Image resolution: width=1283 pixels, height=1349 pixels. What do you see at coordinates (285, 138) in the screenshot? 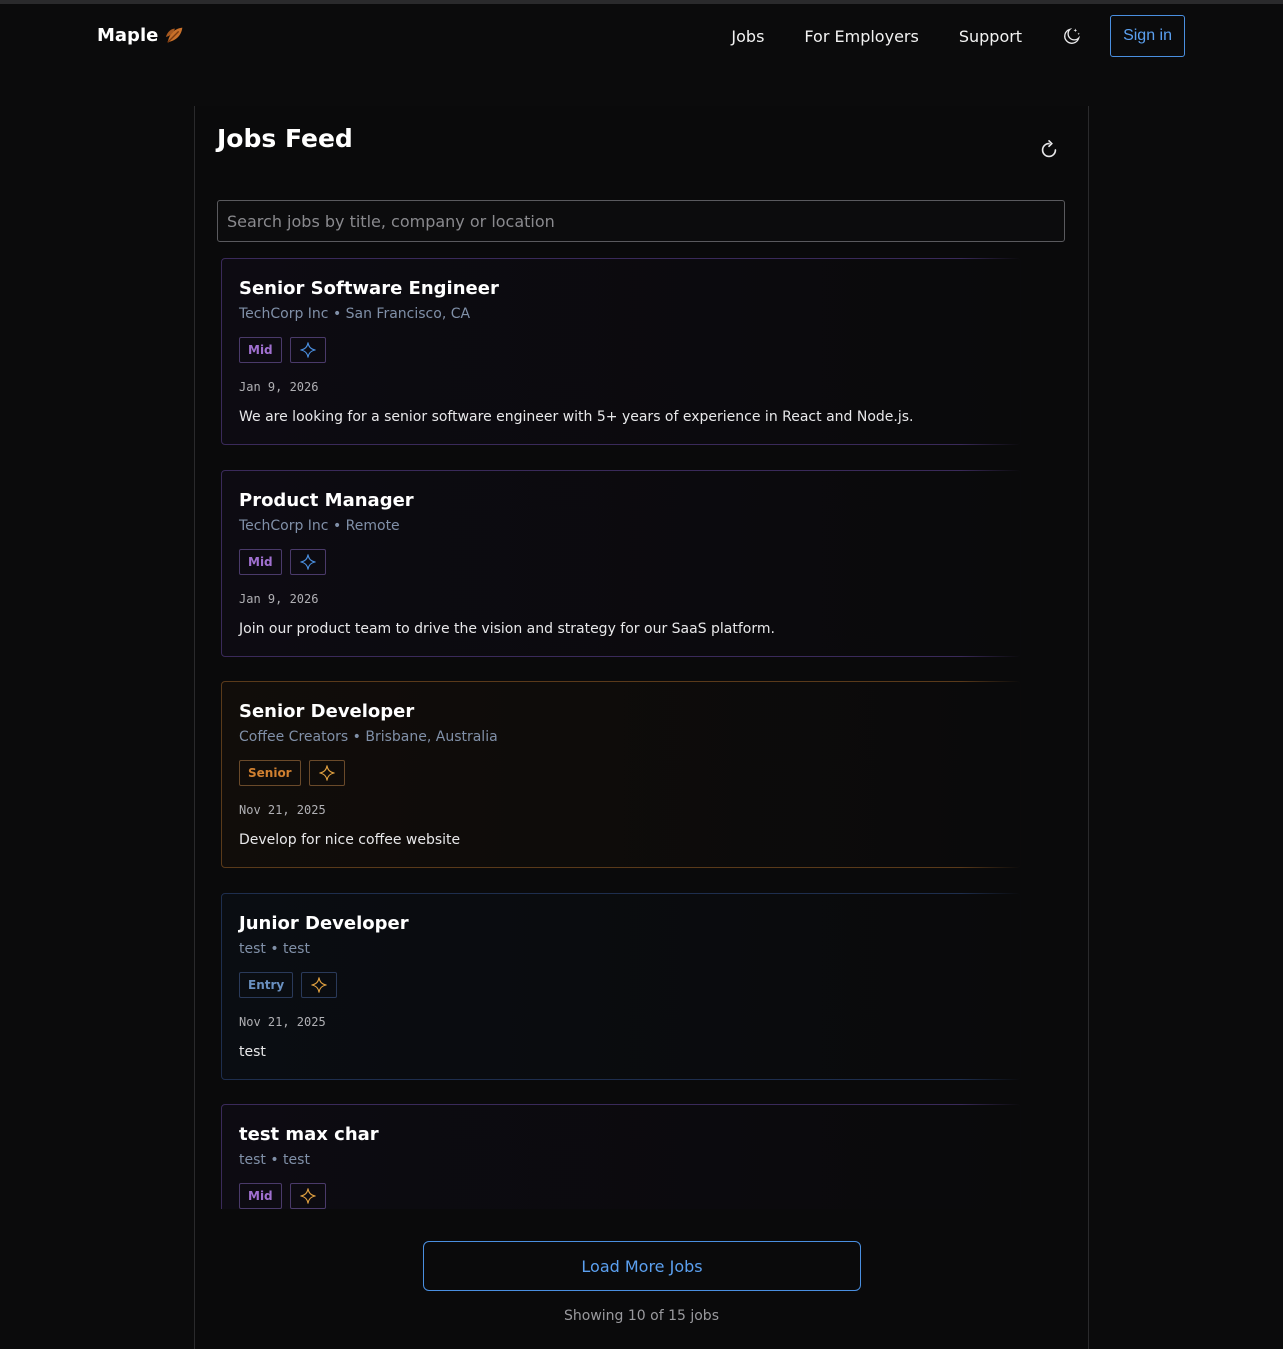
I see `page-title: Jobs Feed` at bounding box center [285, 138].